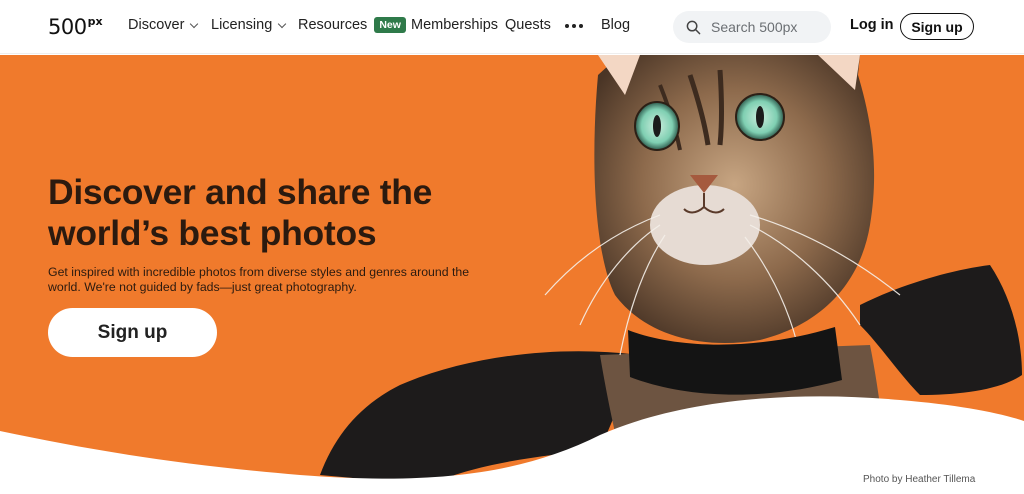  What do you see at coordinates (574, 26) in the screenshot?
I see `more-menu-icon` at bounding box center [574, 26].